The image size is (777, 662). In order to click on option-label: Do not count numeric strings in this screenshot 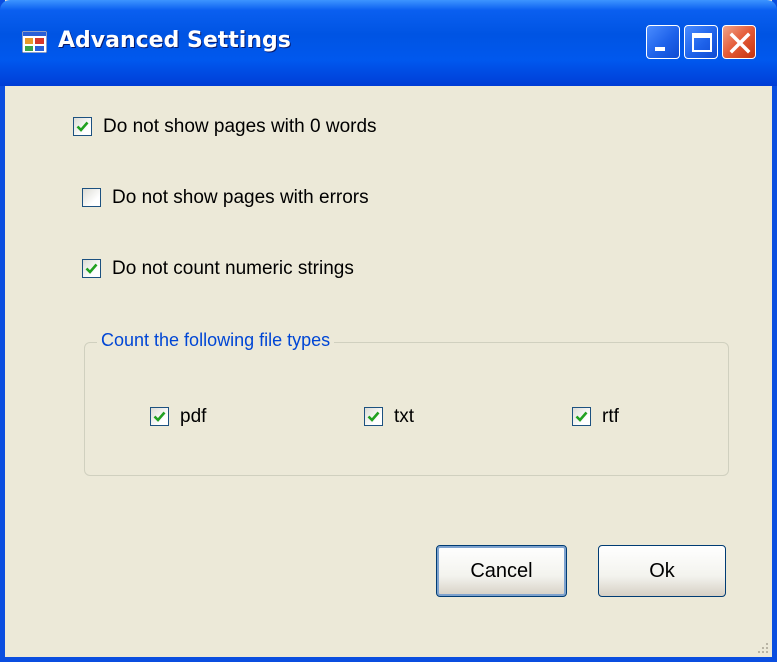, I will do `click(233, 268)`.